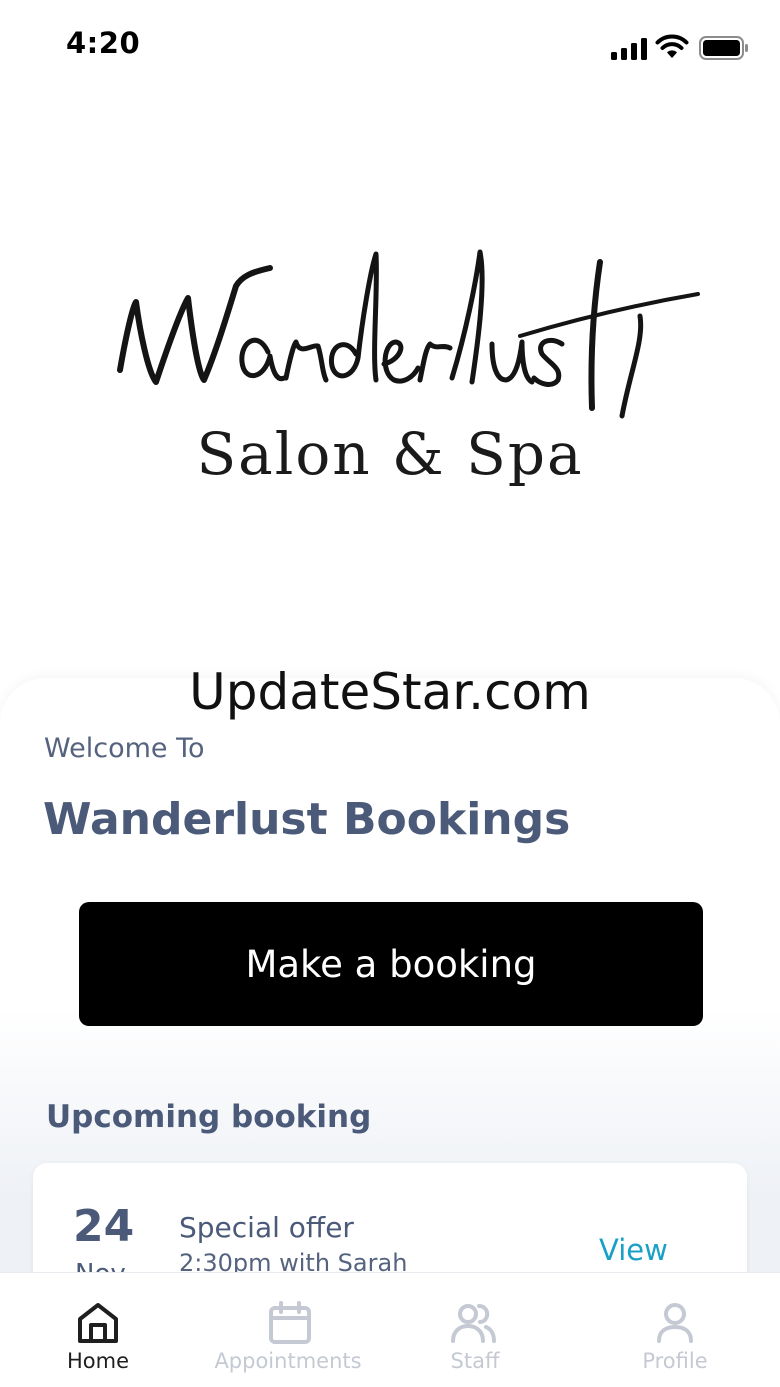  What do you see at coordinates (672, 46) in the screenshot?
I see `wifi-icon` at bounding box center [672, 46].